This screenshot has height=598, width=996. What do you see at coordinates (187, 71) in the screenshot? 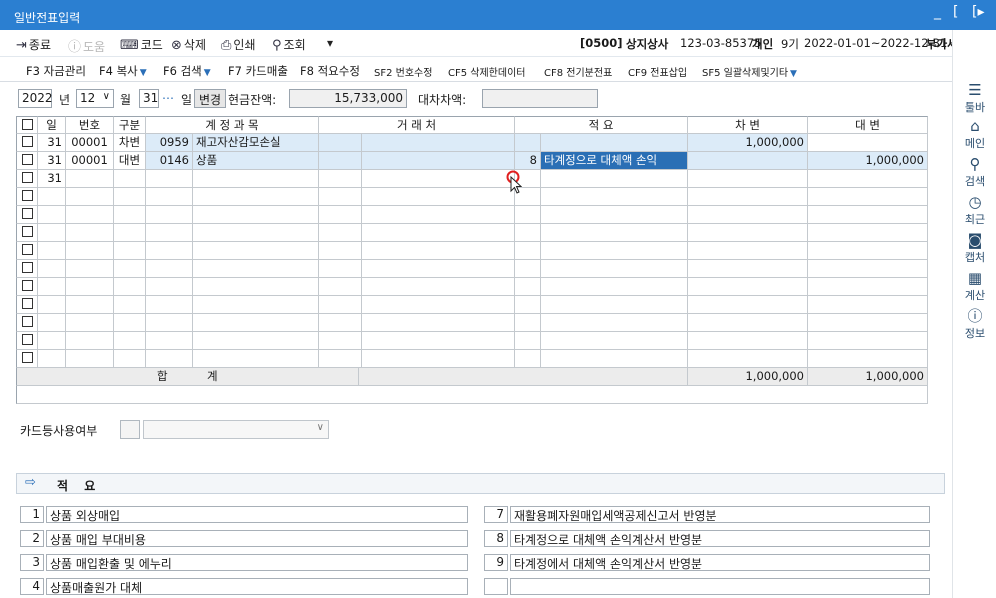
I see `f6-button: F6 검색 ▼` at bounding box center [187, 71].